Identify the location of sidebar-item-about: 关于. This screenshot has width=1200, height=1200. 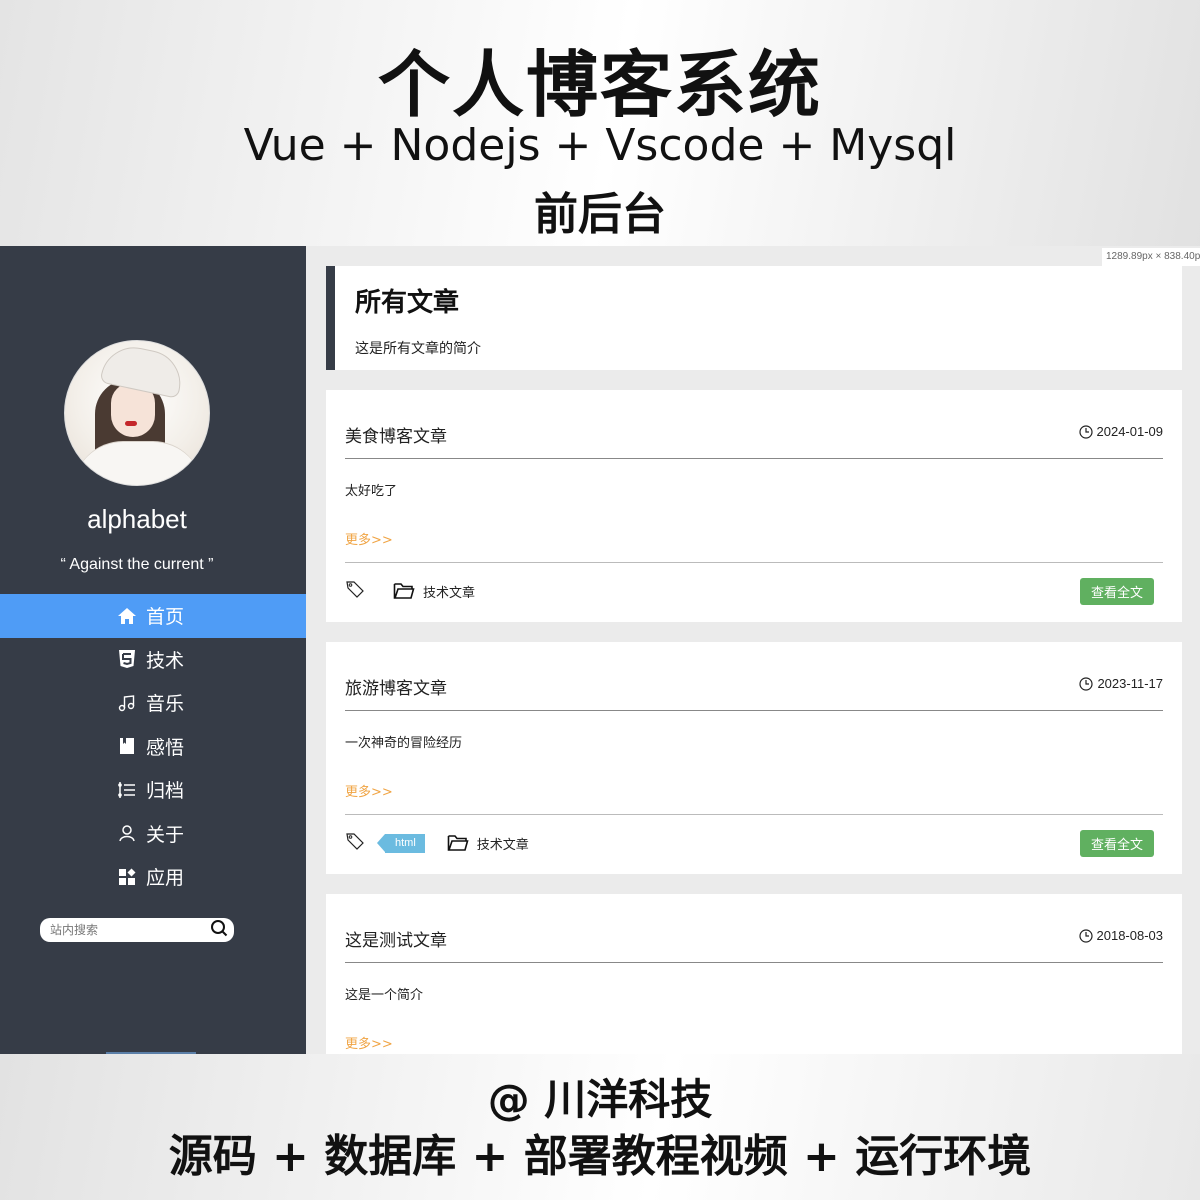
(153, 834).